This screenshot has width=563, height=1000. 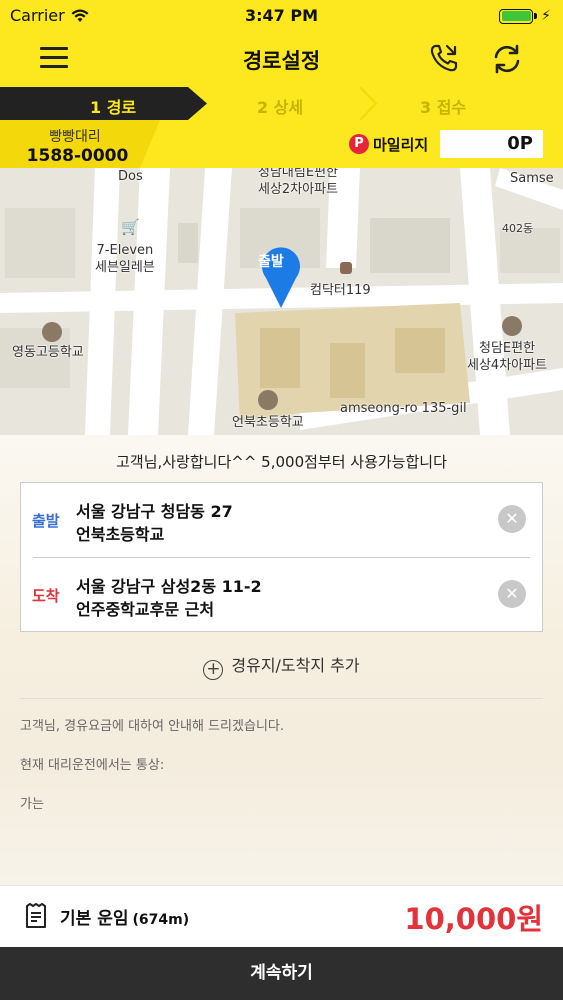 What do you see at coordinates (512, 519) in the screenshot?
I see `clear-start-button: ✕` at bounding box center [512, 519].